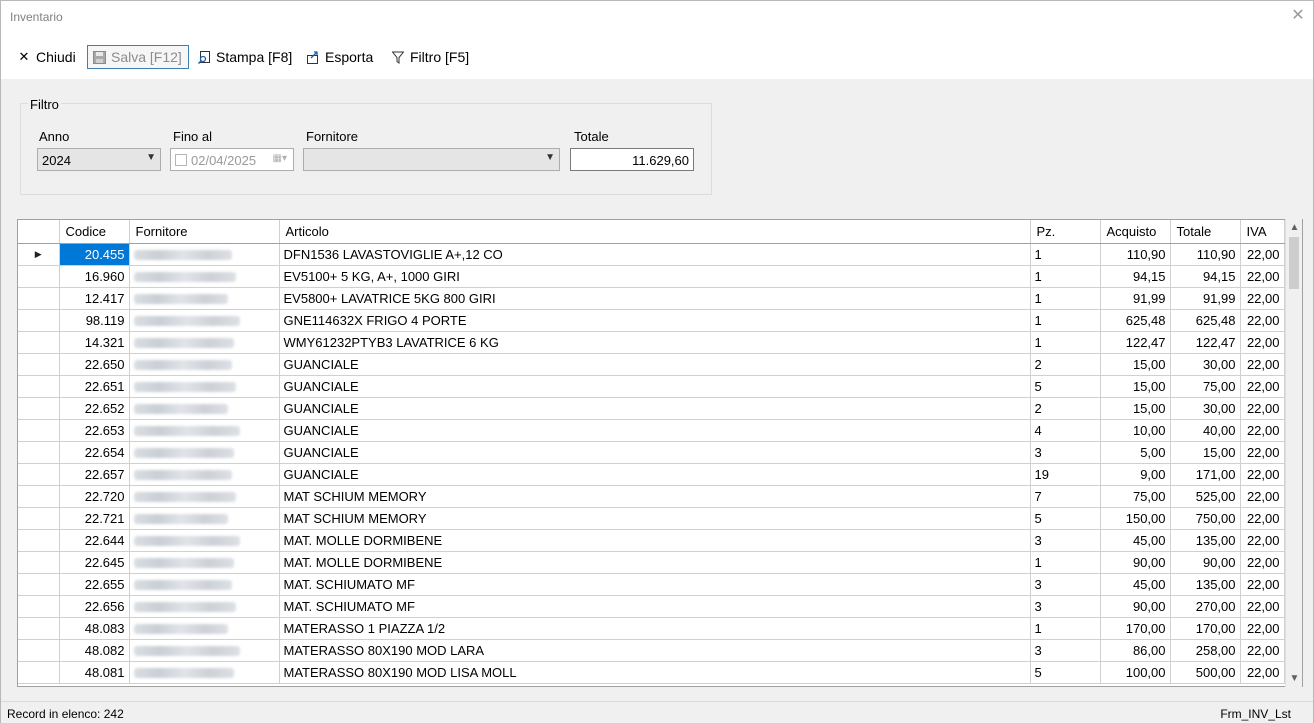 The height and width of the screenshot is (723, 1314). What do you see at coordinates (1205, 232) in the screenshot?
I see `col-header-totale: Totale` at bounding box center [1205, 232].